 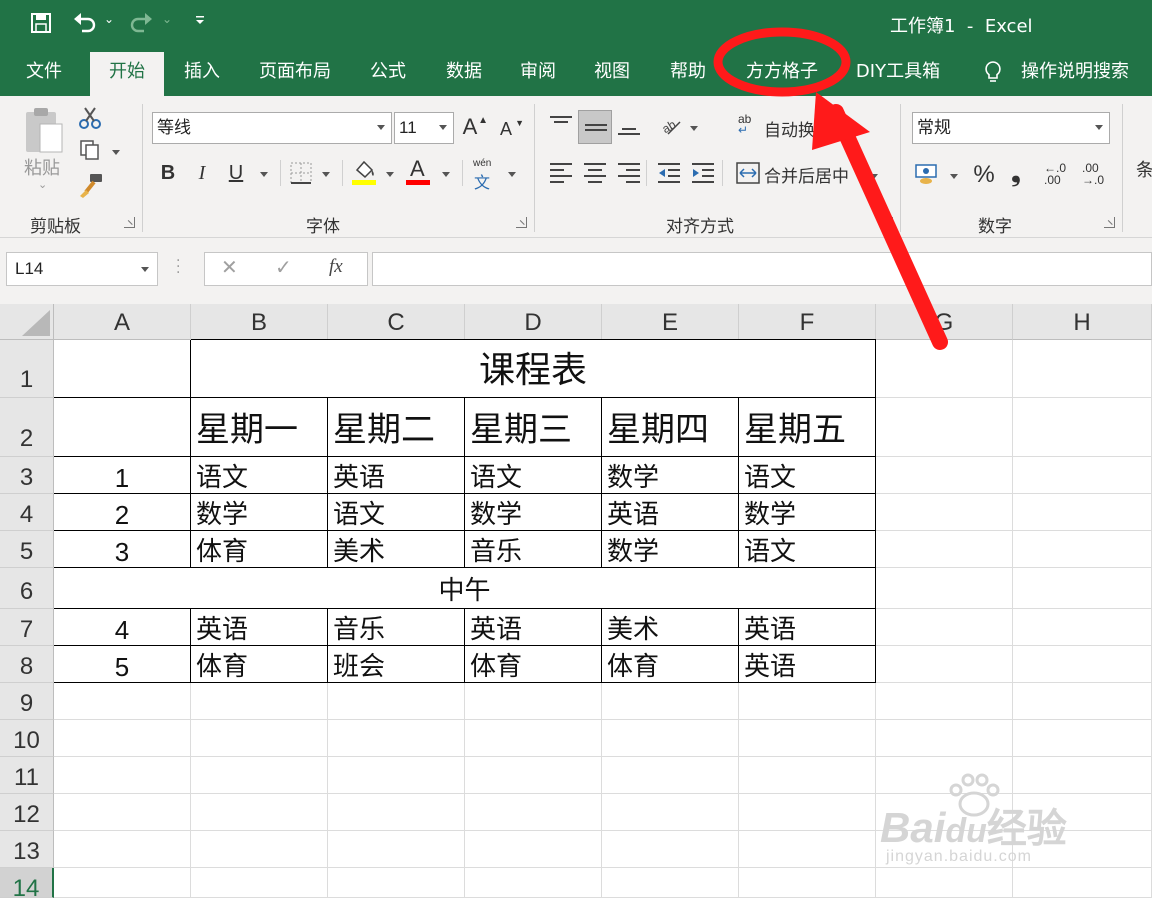 I want to click on accounting-dropdown-icon, so click(x=954, y=176).